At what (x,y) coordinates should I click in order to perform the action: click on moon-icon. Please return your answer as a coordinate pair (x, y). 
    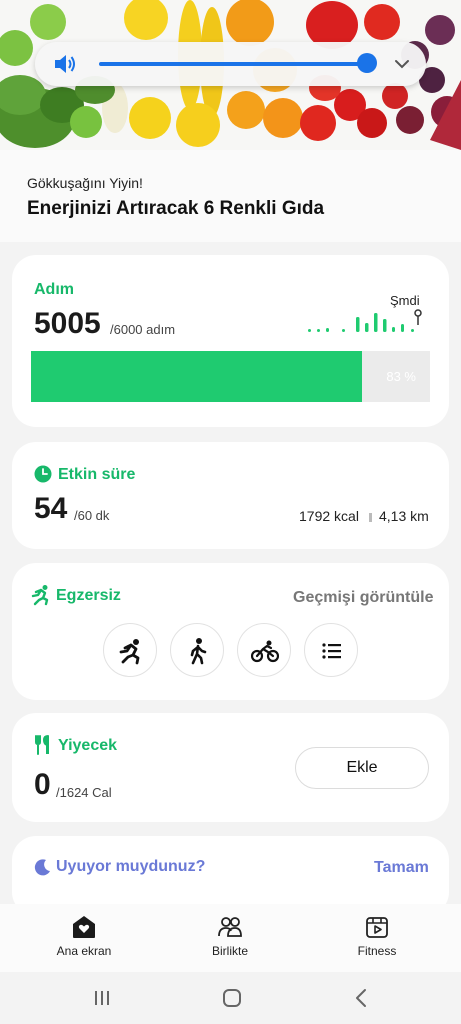
    Looking at the image, I should click on (42, 867).